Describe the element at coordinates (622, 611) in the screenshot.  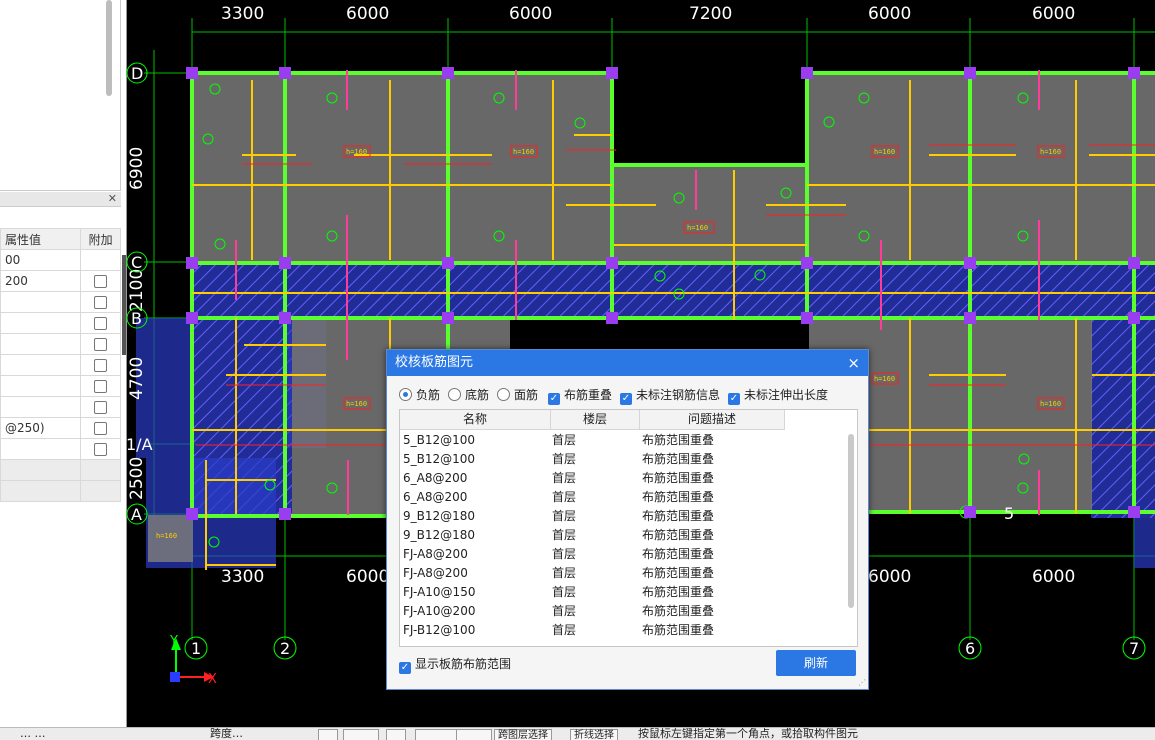
I see `issue-row: FJ-A10@200 首层 布筋范围重叠` at that location.